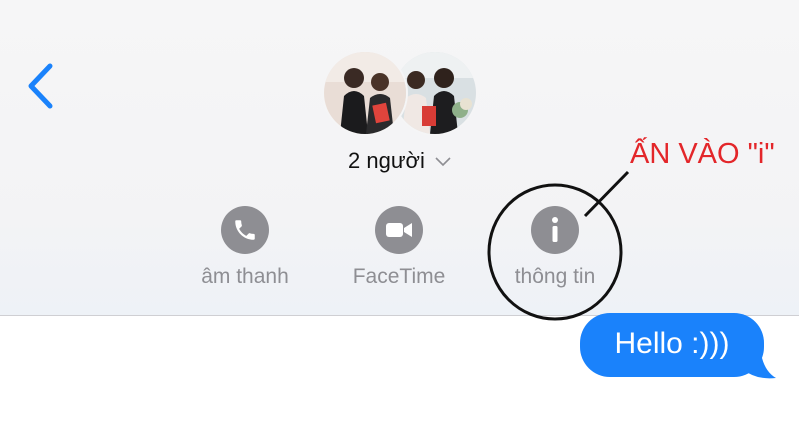 Image resolution: width=799 pixels, height=429 pixels. I want to click on chevron-left-icon, so click(40, 86).